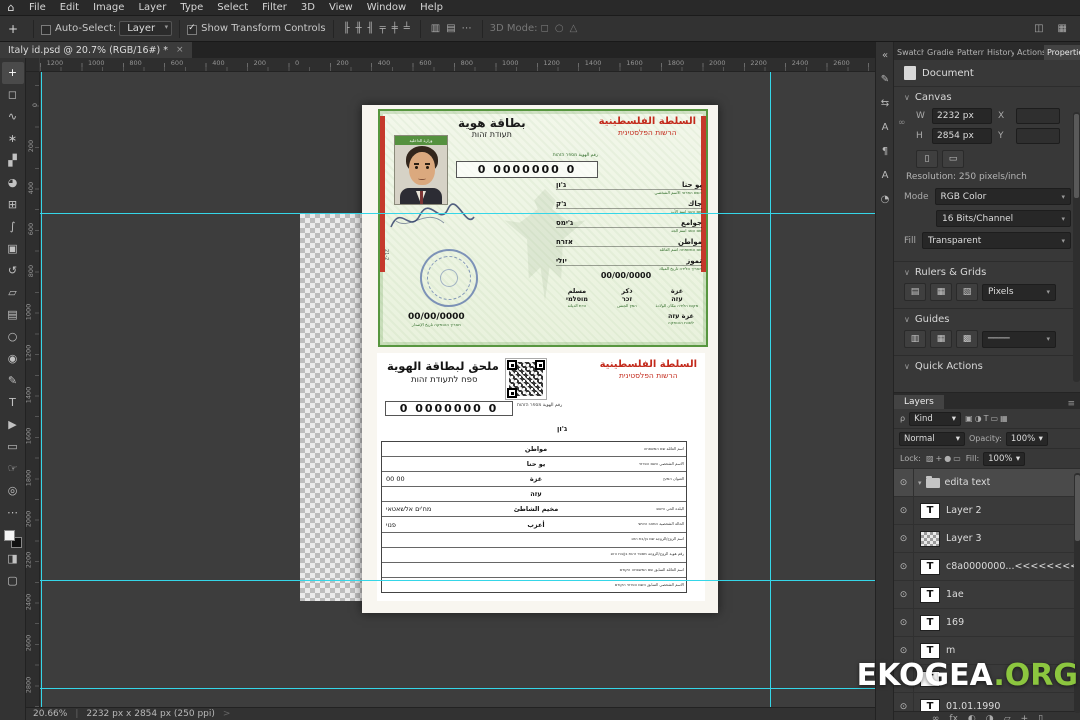 The width and height of the screenshot is (1080, 720). I want to click on lasso-tool: ∿, so click(13, 117).